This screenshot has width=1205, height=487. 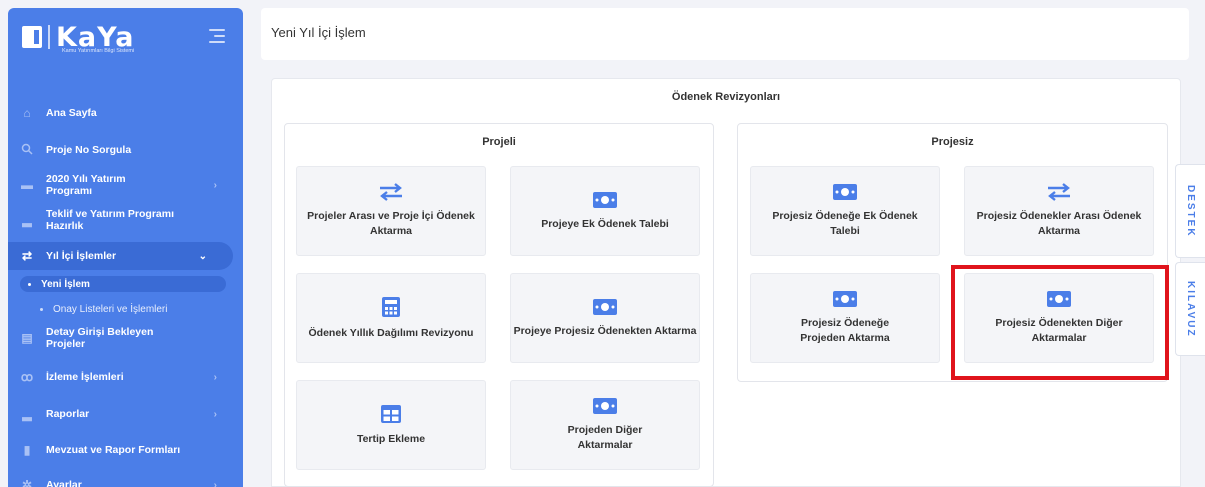 I want to click on kilavuz-tab: KILAVUZ, so click(x=1190, y=309).